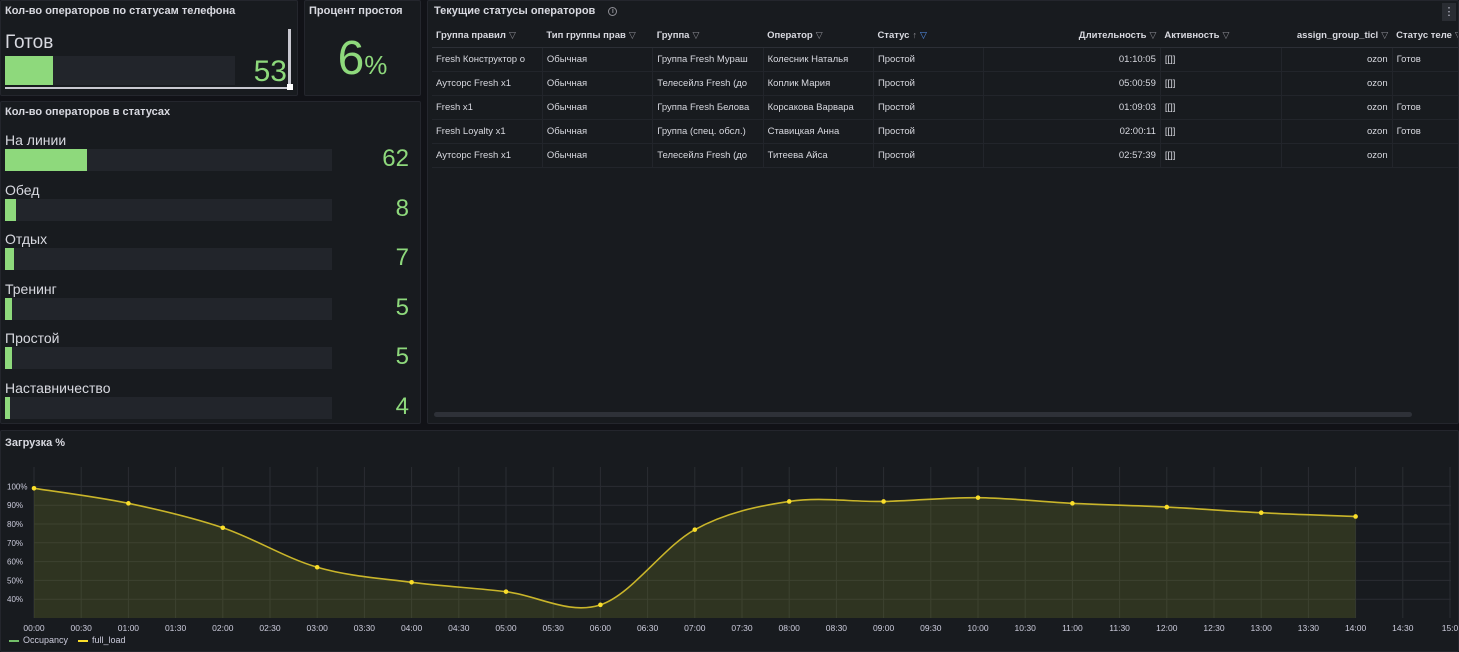  What do you see at coordinates (351, 58) in the screenshot?
I see `idle-value: 6` at bounding box center [351, 58].